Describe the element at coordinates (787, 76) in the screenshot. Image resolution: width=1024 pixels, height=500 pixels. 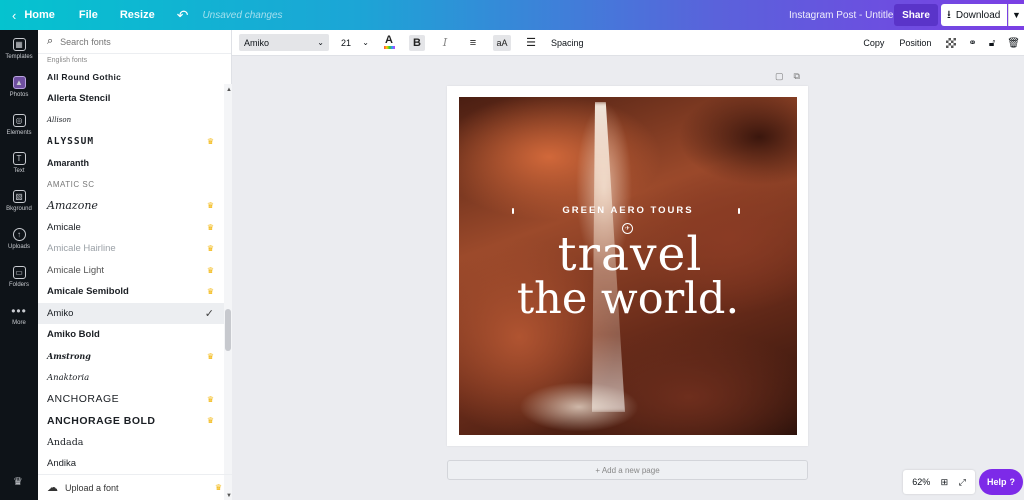
I see `page-actions: ▢ ⧉` at that location.